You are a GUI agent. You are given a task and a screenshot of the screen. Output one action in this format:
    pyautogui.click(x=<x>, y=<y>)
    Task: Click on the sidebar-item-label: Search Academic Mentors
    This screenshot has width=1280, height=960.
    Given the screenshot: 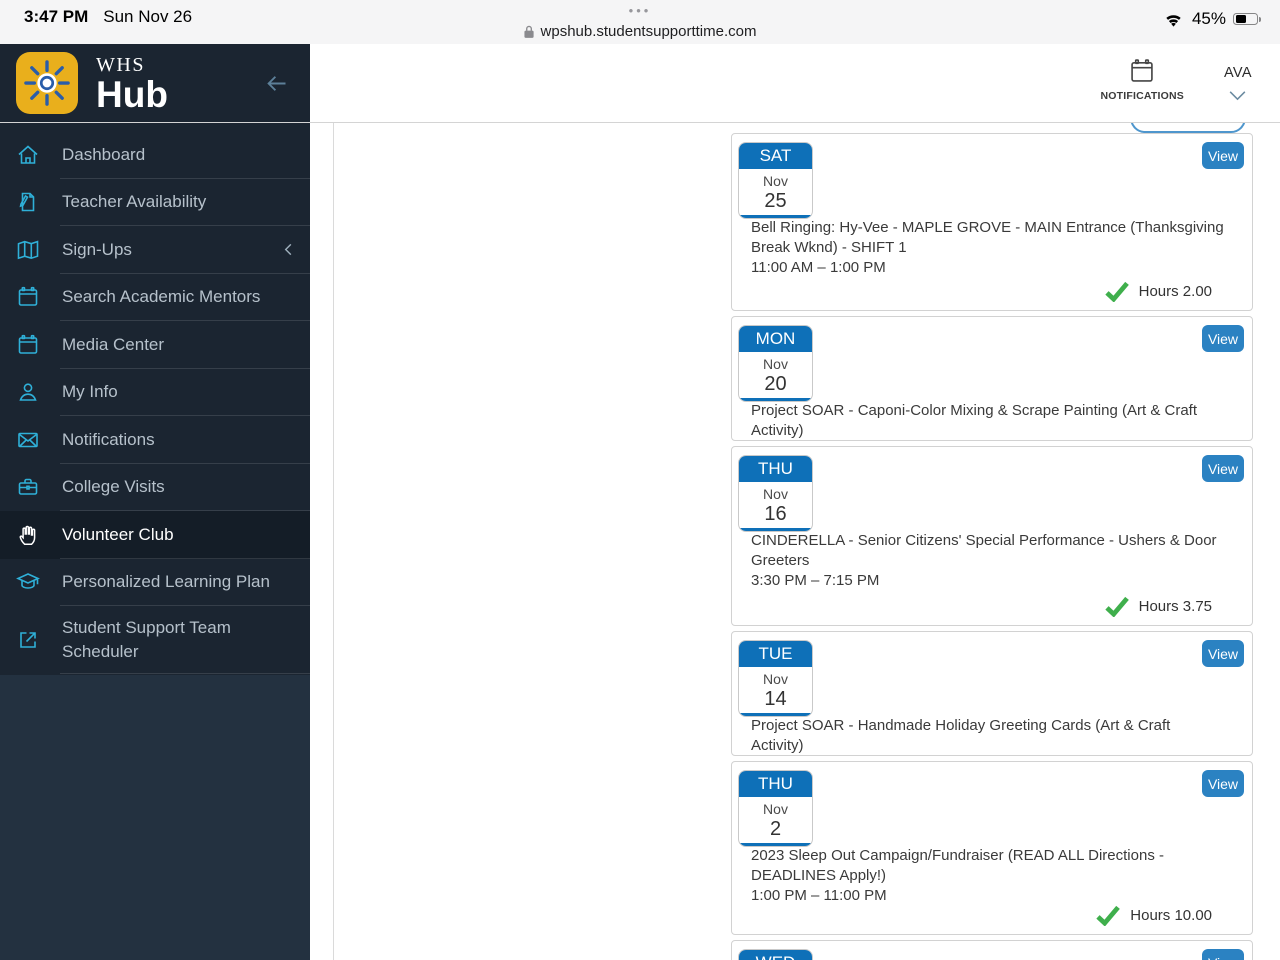 What is the action you would take?
    pyautogui.click(x=161, y=297)
    